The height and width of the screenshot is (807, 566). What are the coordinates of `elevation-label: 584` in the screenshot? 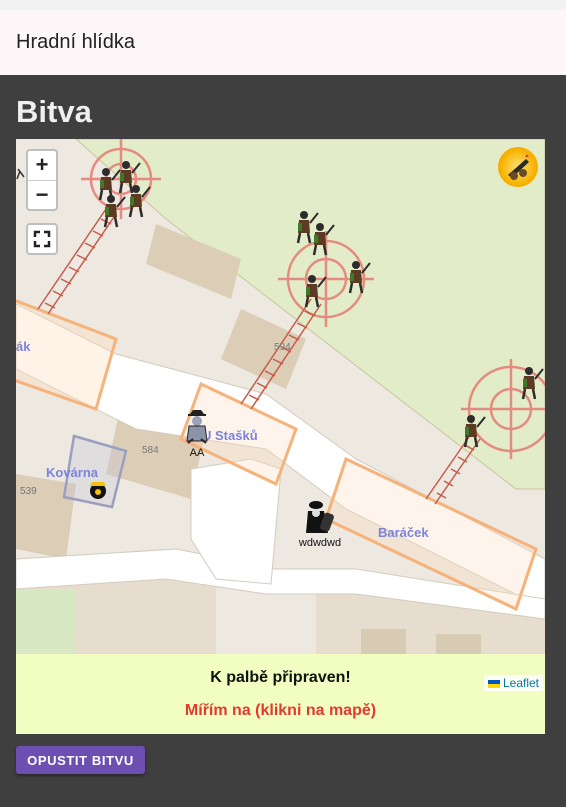 It's located at (150, 450).